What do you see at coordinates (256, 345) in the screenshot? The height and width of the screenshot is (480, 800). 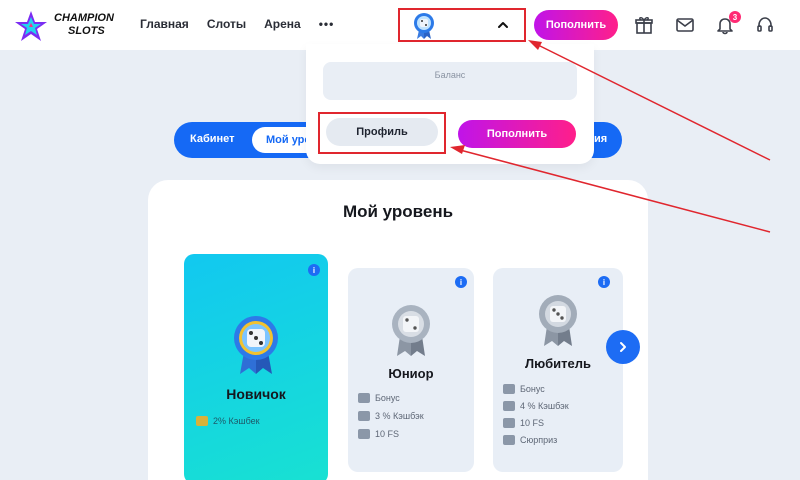 I see `novice-medal-icon` at bounding box center [256, 345].